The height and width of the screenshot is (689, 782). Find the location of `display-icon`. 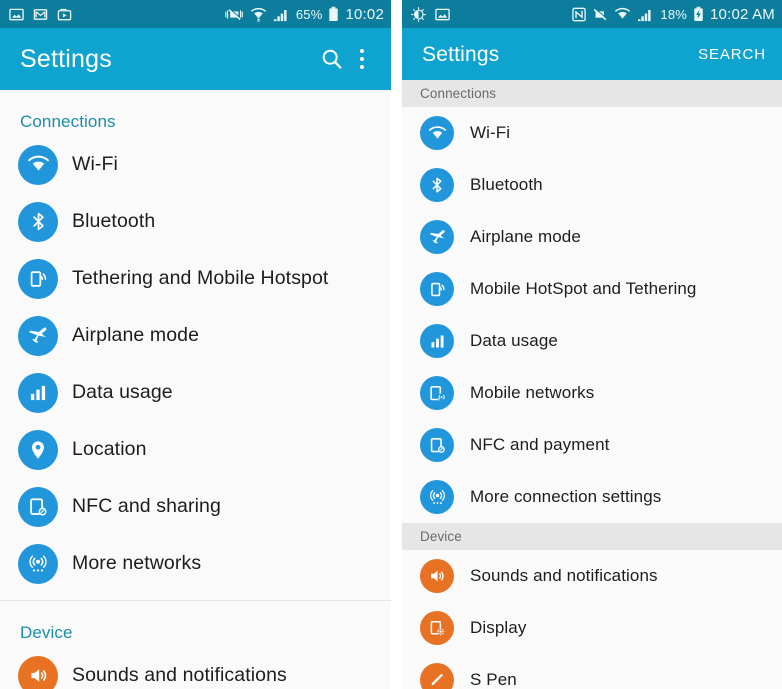

display-icon is located at coordinates (437, 628).